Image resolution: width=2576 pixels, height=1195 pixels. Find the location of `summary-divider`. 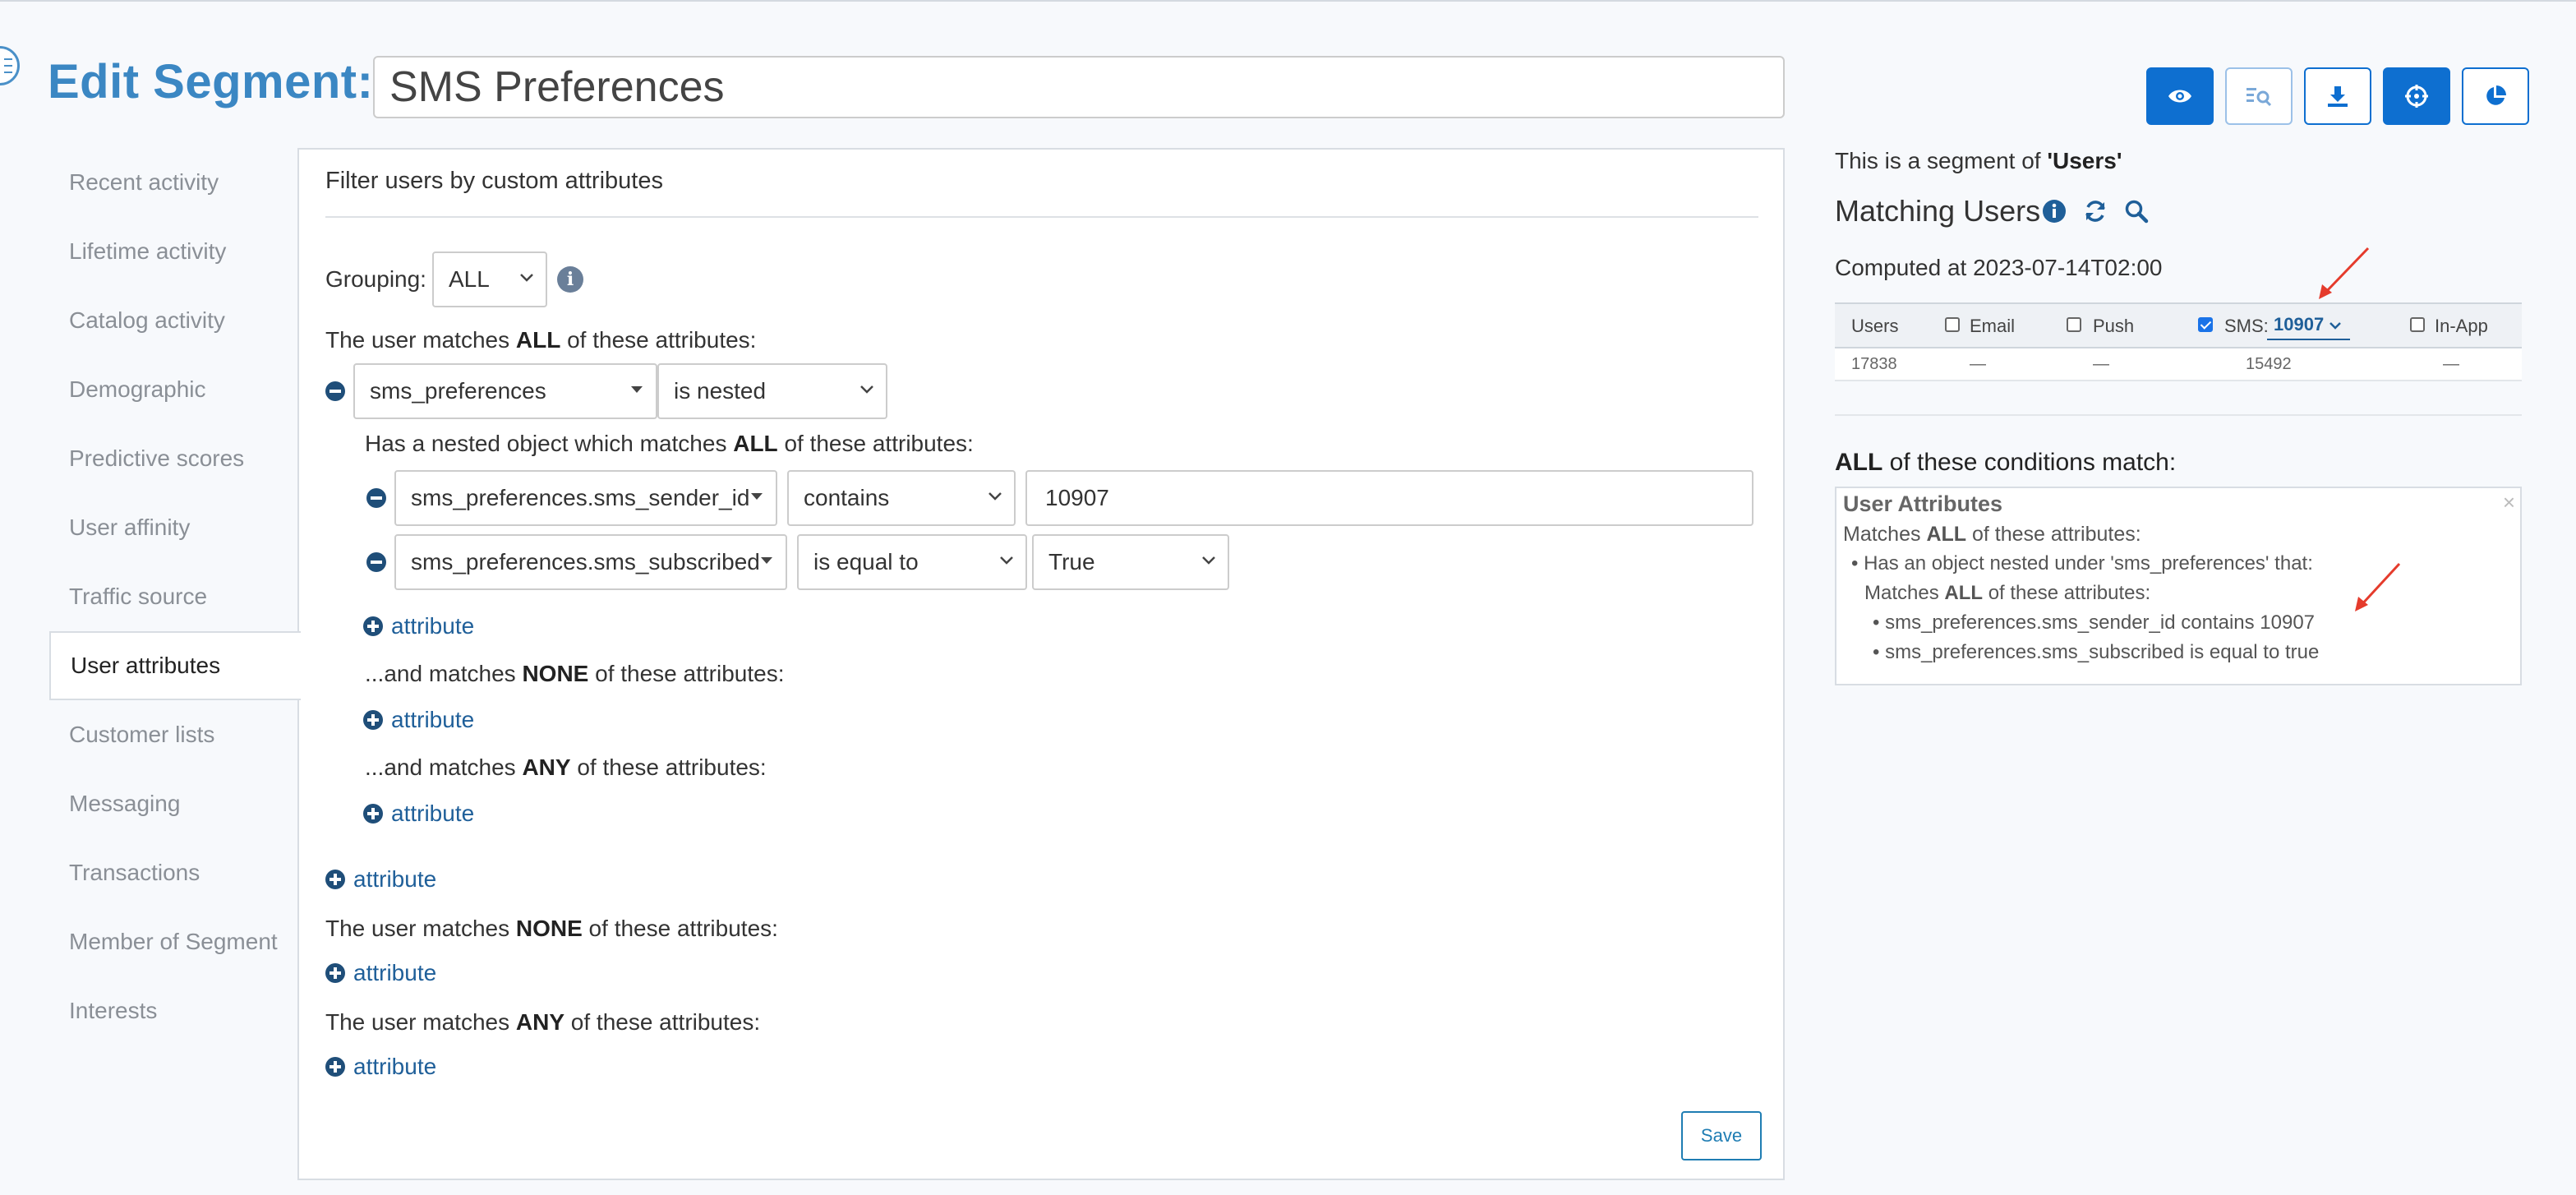

summary-divider is located at coordinates (2178, 415).